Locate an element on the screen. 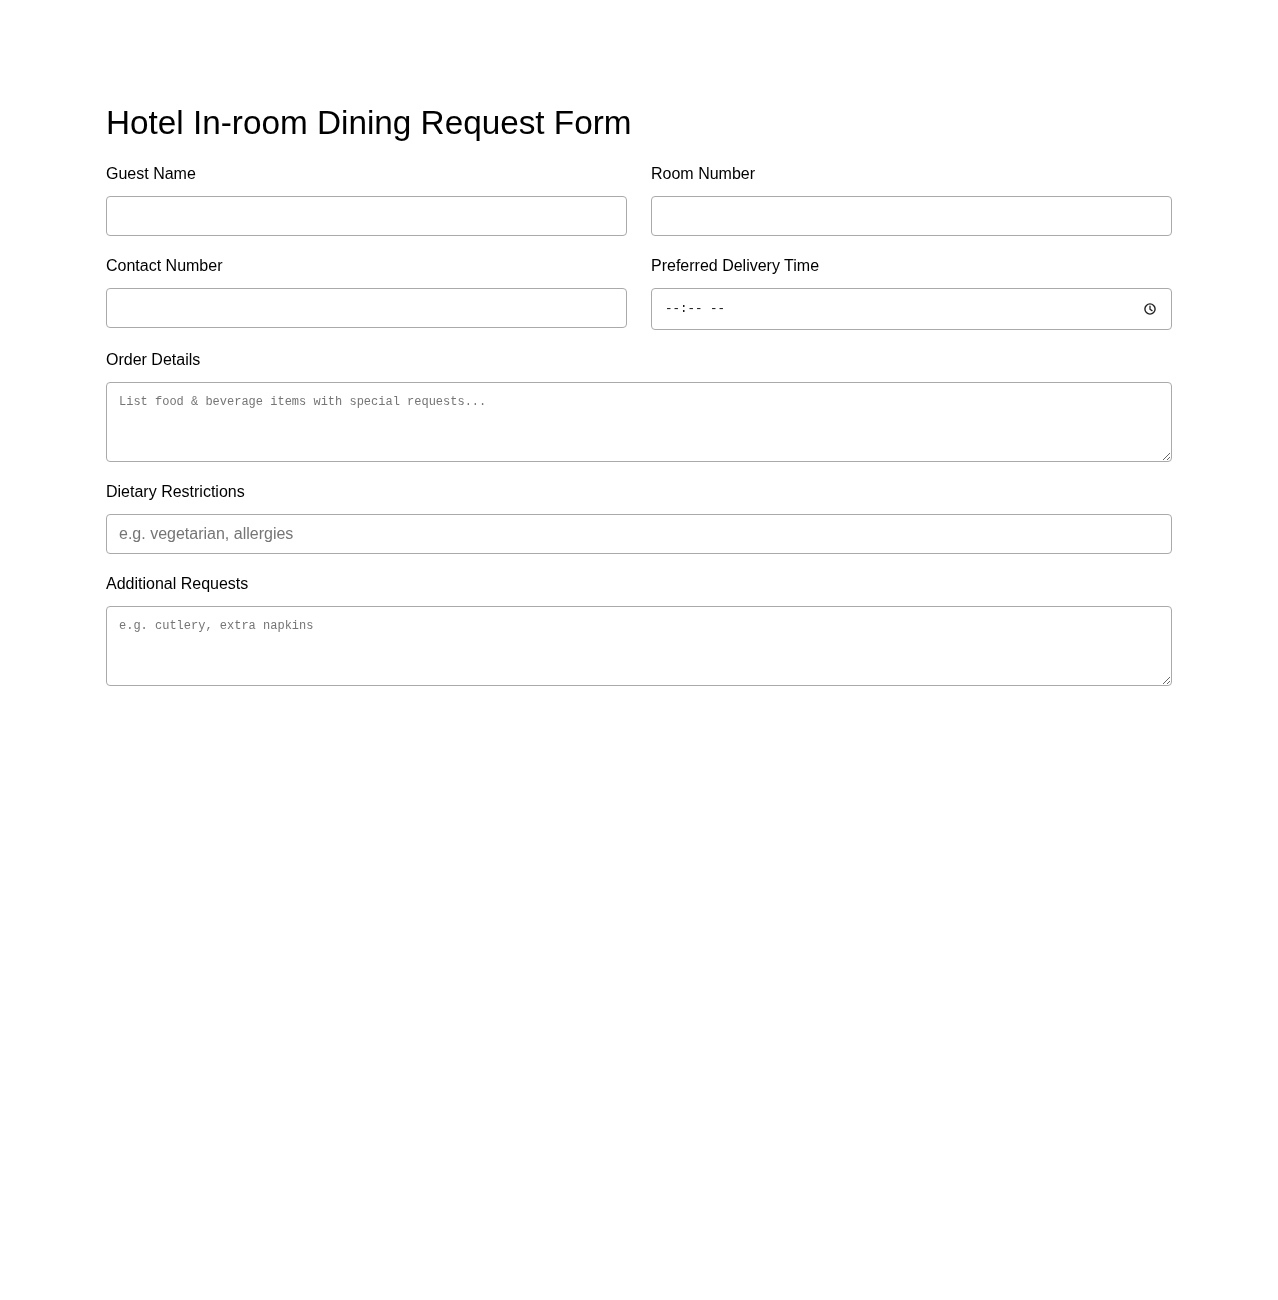 The height and width of the screenshot is (1300, 1278). clock-icon is located at coordinates (1150, 309).